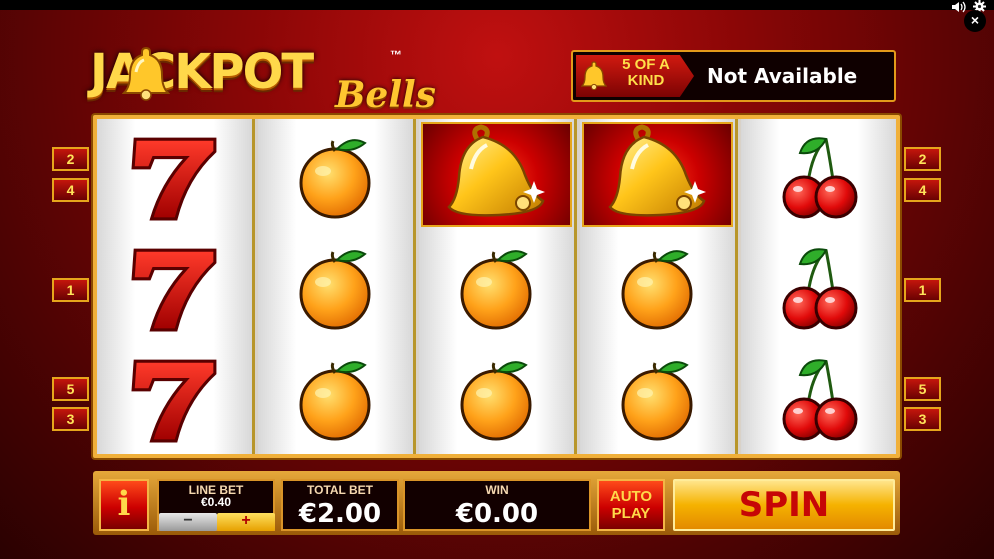  What do you see at coordinates (70, 290) in the screenshot?
I see `payline-left-1: 1` at bounding box center [70, 290].